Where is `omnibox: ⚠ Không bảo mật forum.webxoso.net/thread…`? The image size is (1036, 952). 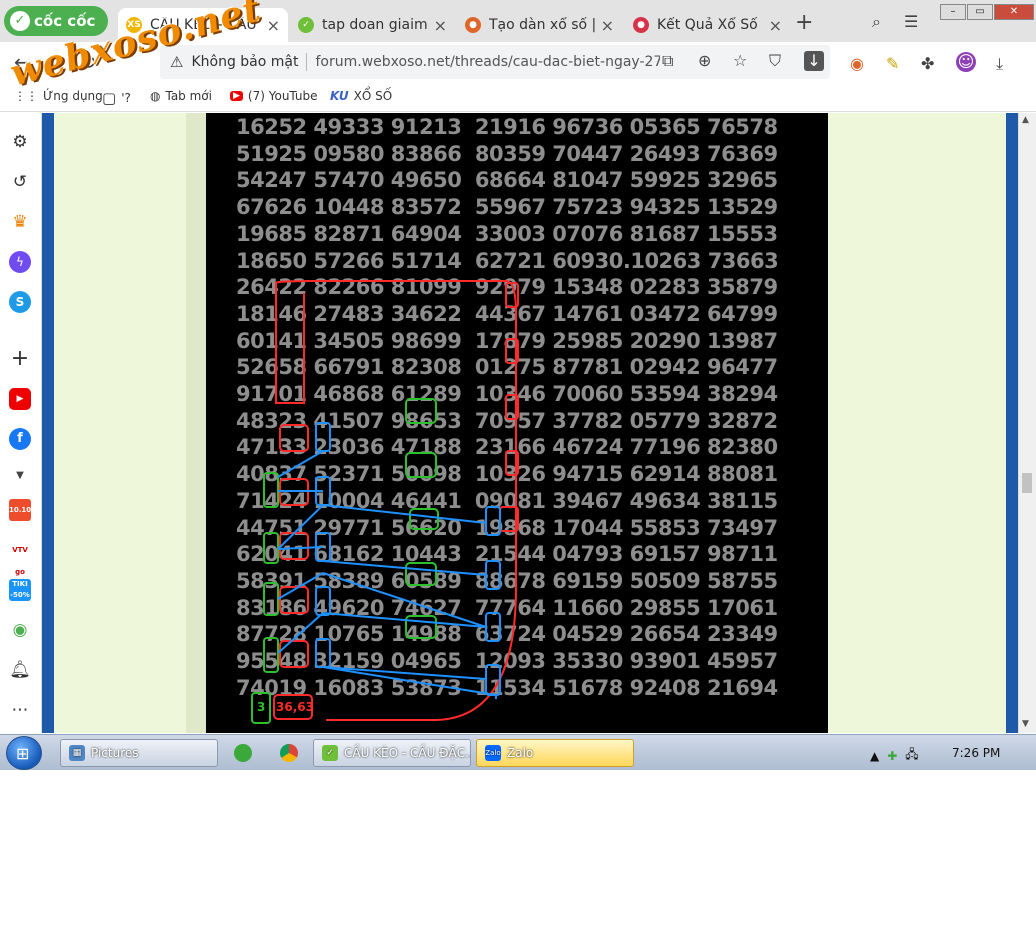
omnibox: ⚠ Không bảo mật forum.webxoso.net/thread… is located at coordinates (495, 62).